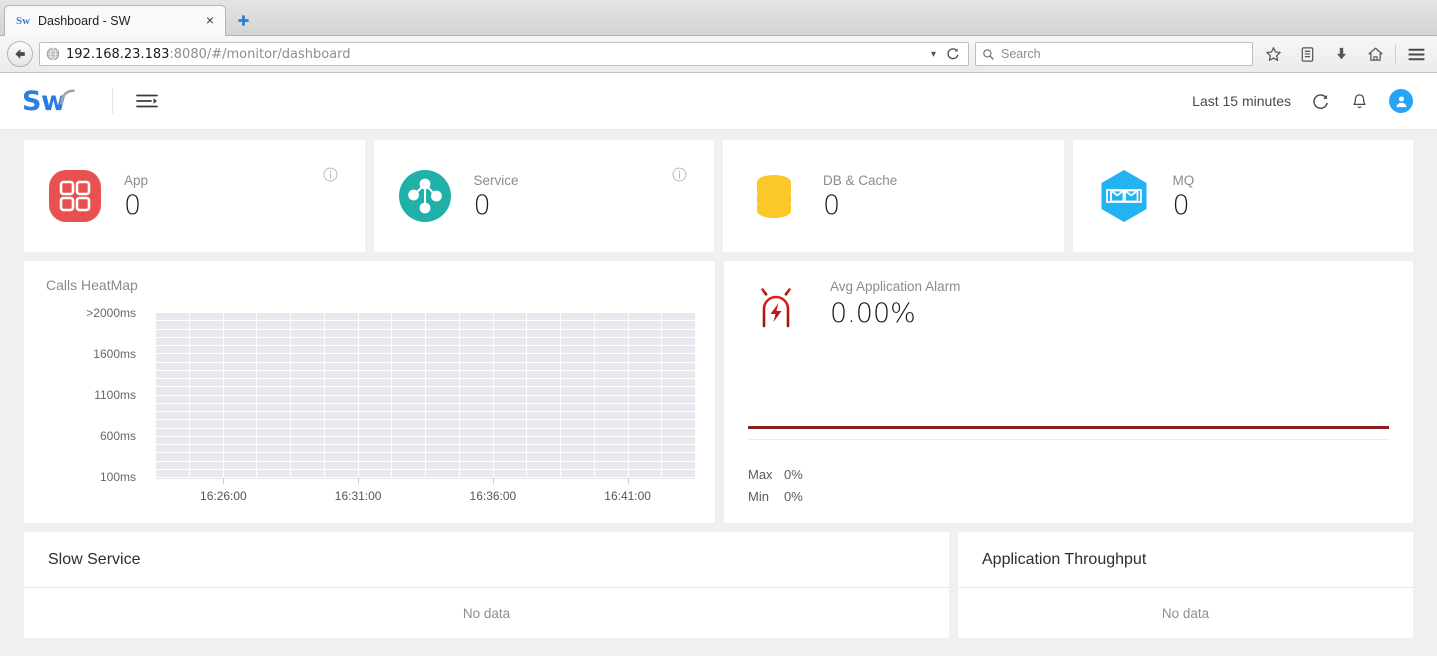 This screenshot has height=656, width=1437. Describe the element at coordinates (953, 54) in the screenshot. I see `reload-icon` at that location.